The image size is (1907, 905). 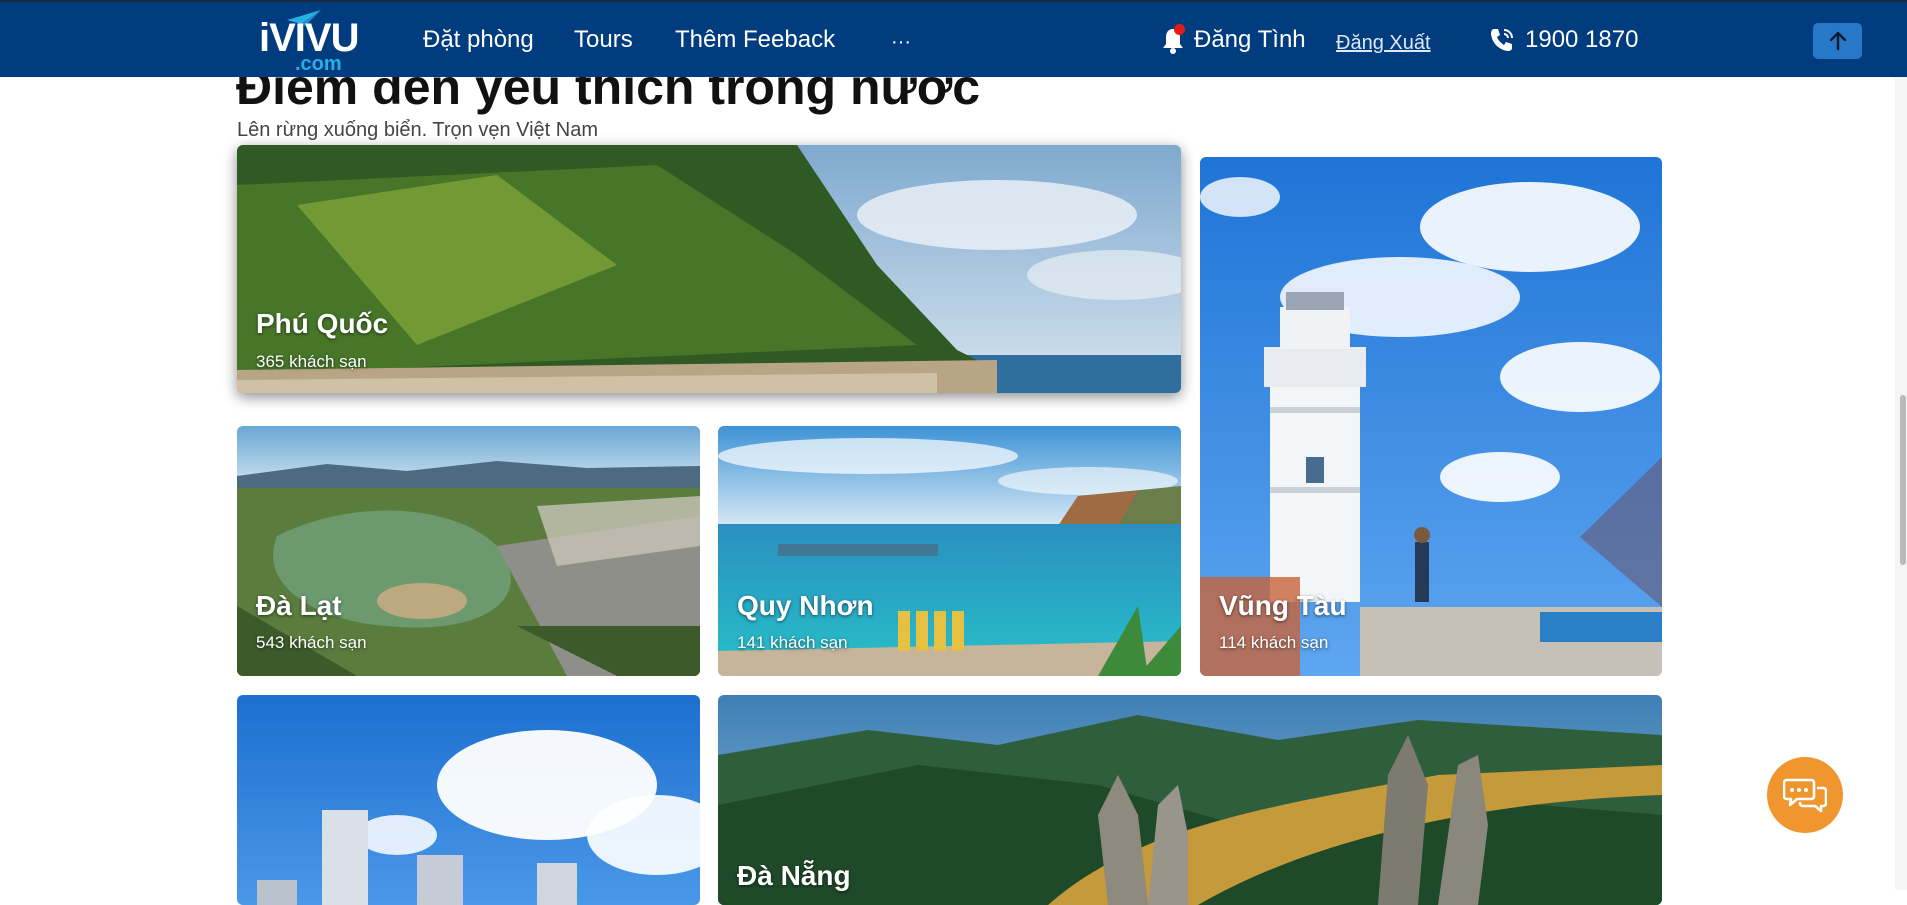 I want to click on destination-card-phu-quoc: Phú Quốc 365 khách sạn, so click(x=709, y=269).